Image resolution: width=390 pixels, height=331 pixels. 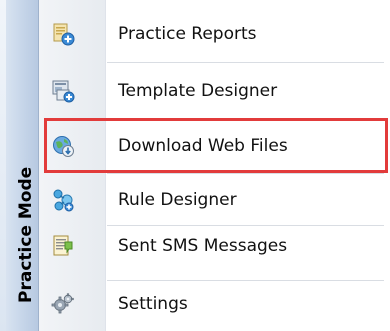 I want to click on menu-item-template-designer: Template Designer, so click(x=211, y=90).